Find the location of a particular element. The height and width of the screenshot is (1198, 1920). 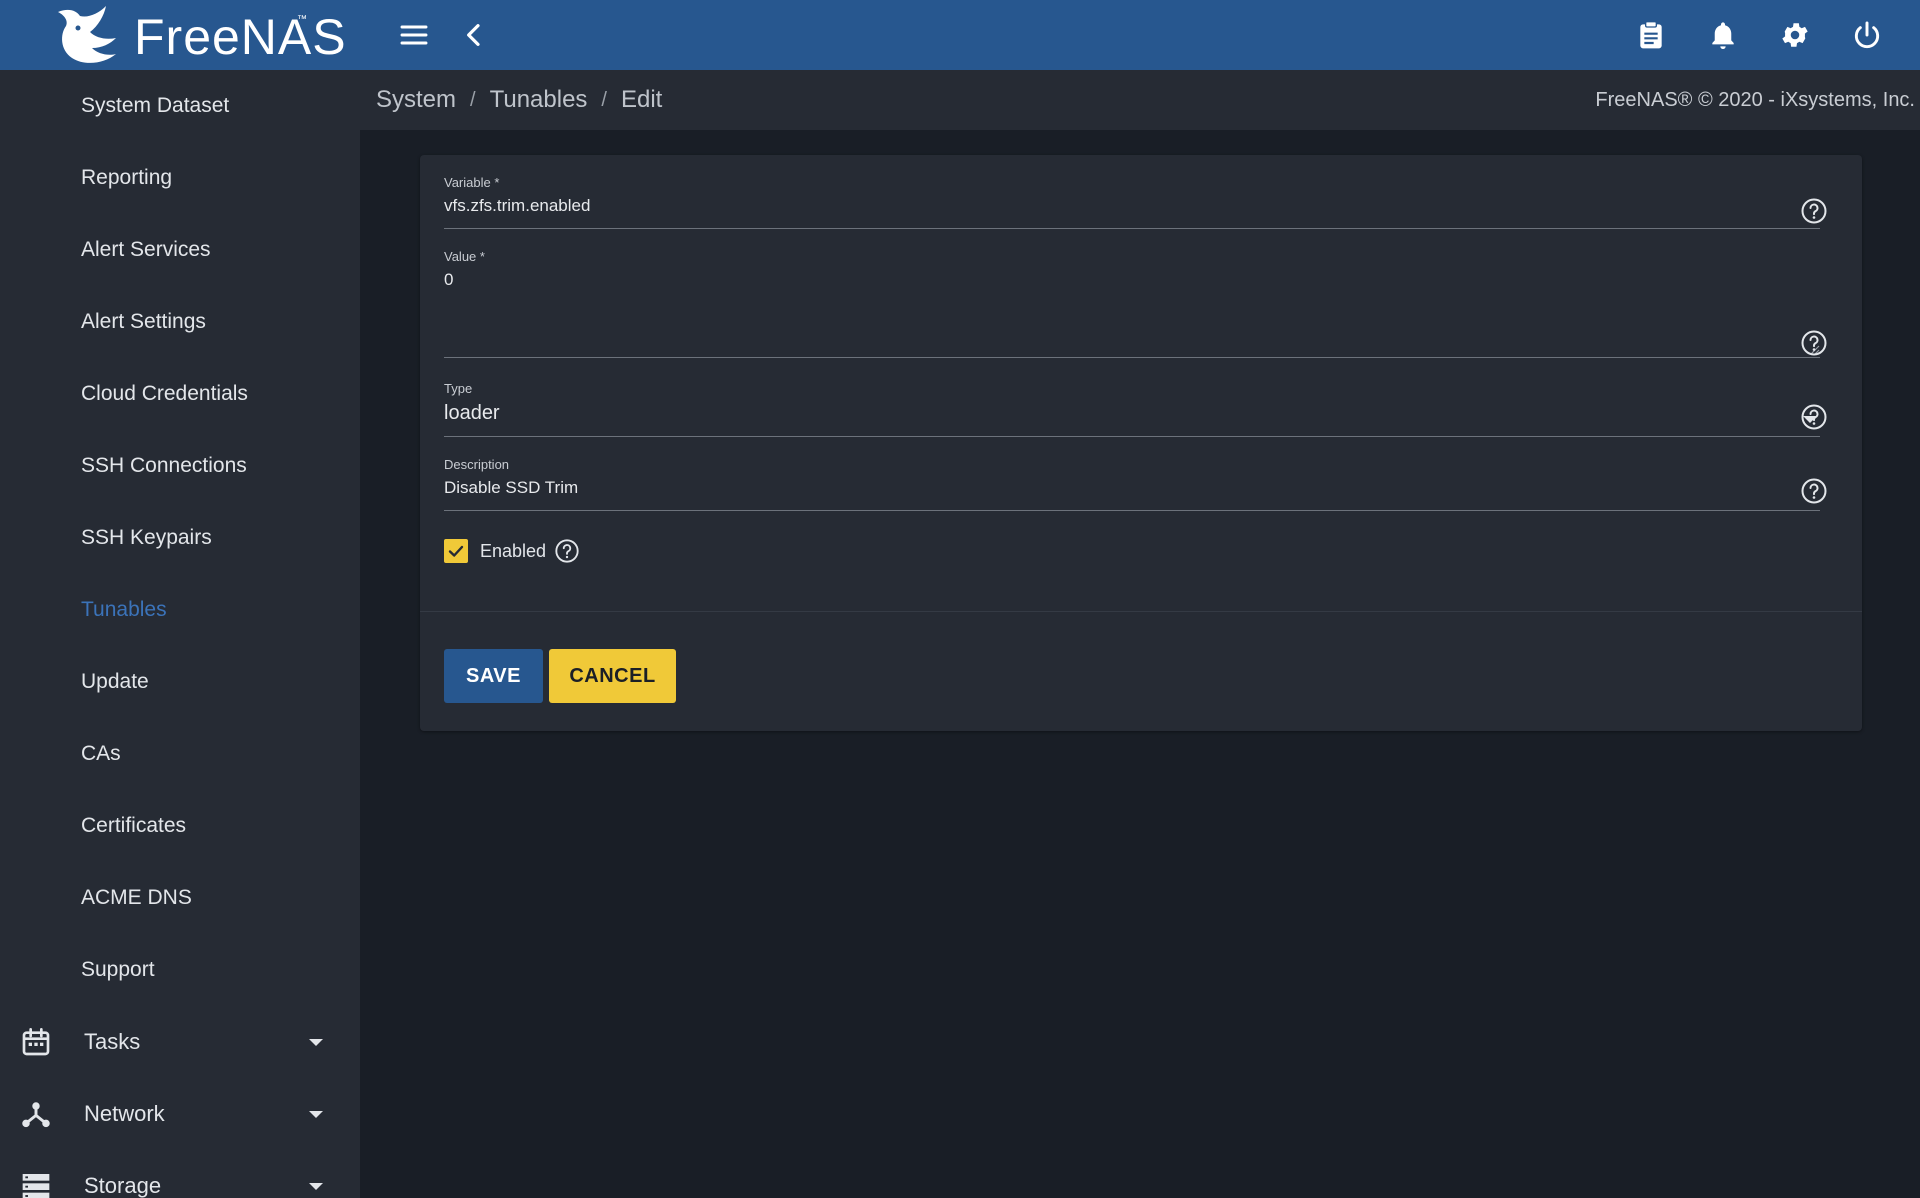

freenas-logo: FreeNAS ™ is located at coordinates (180, 35).